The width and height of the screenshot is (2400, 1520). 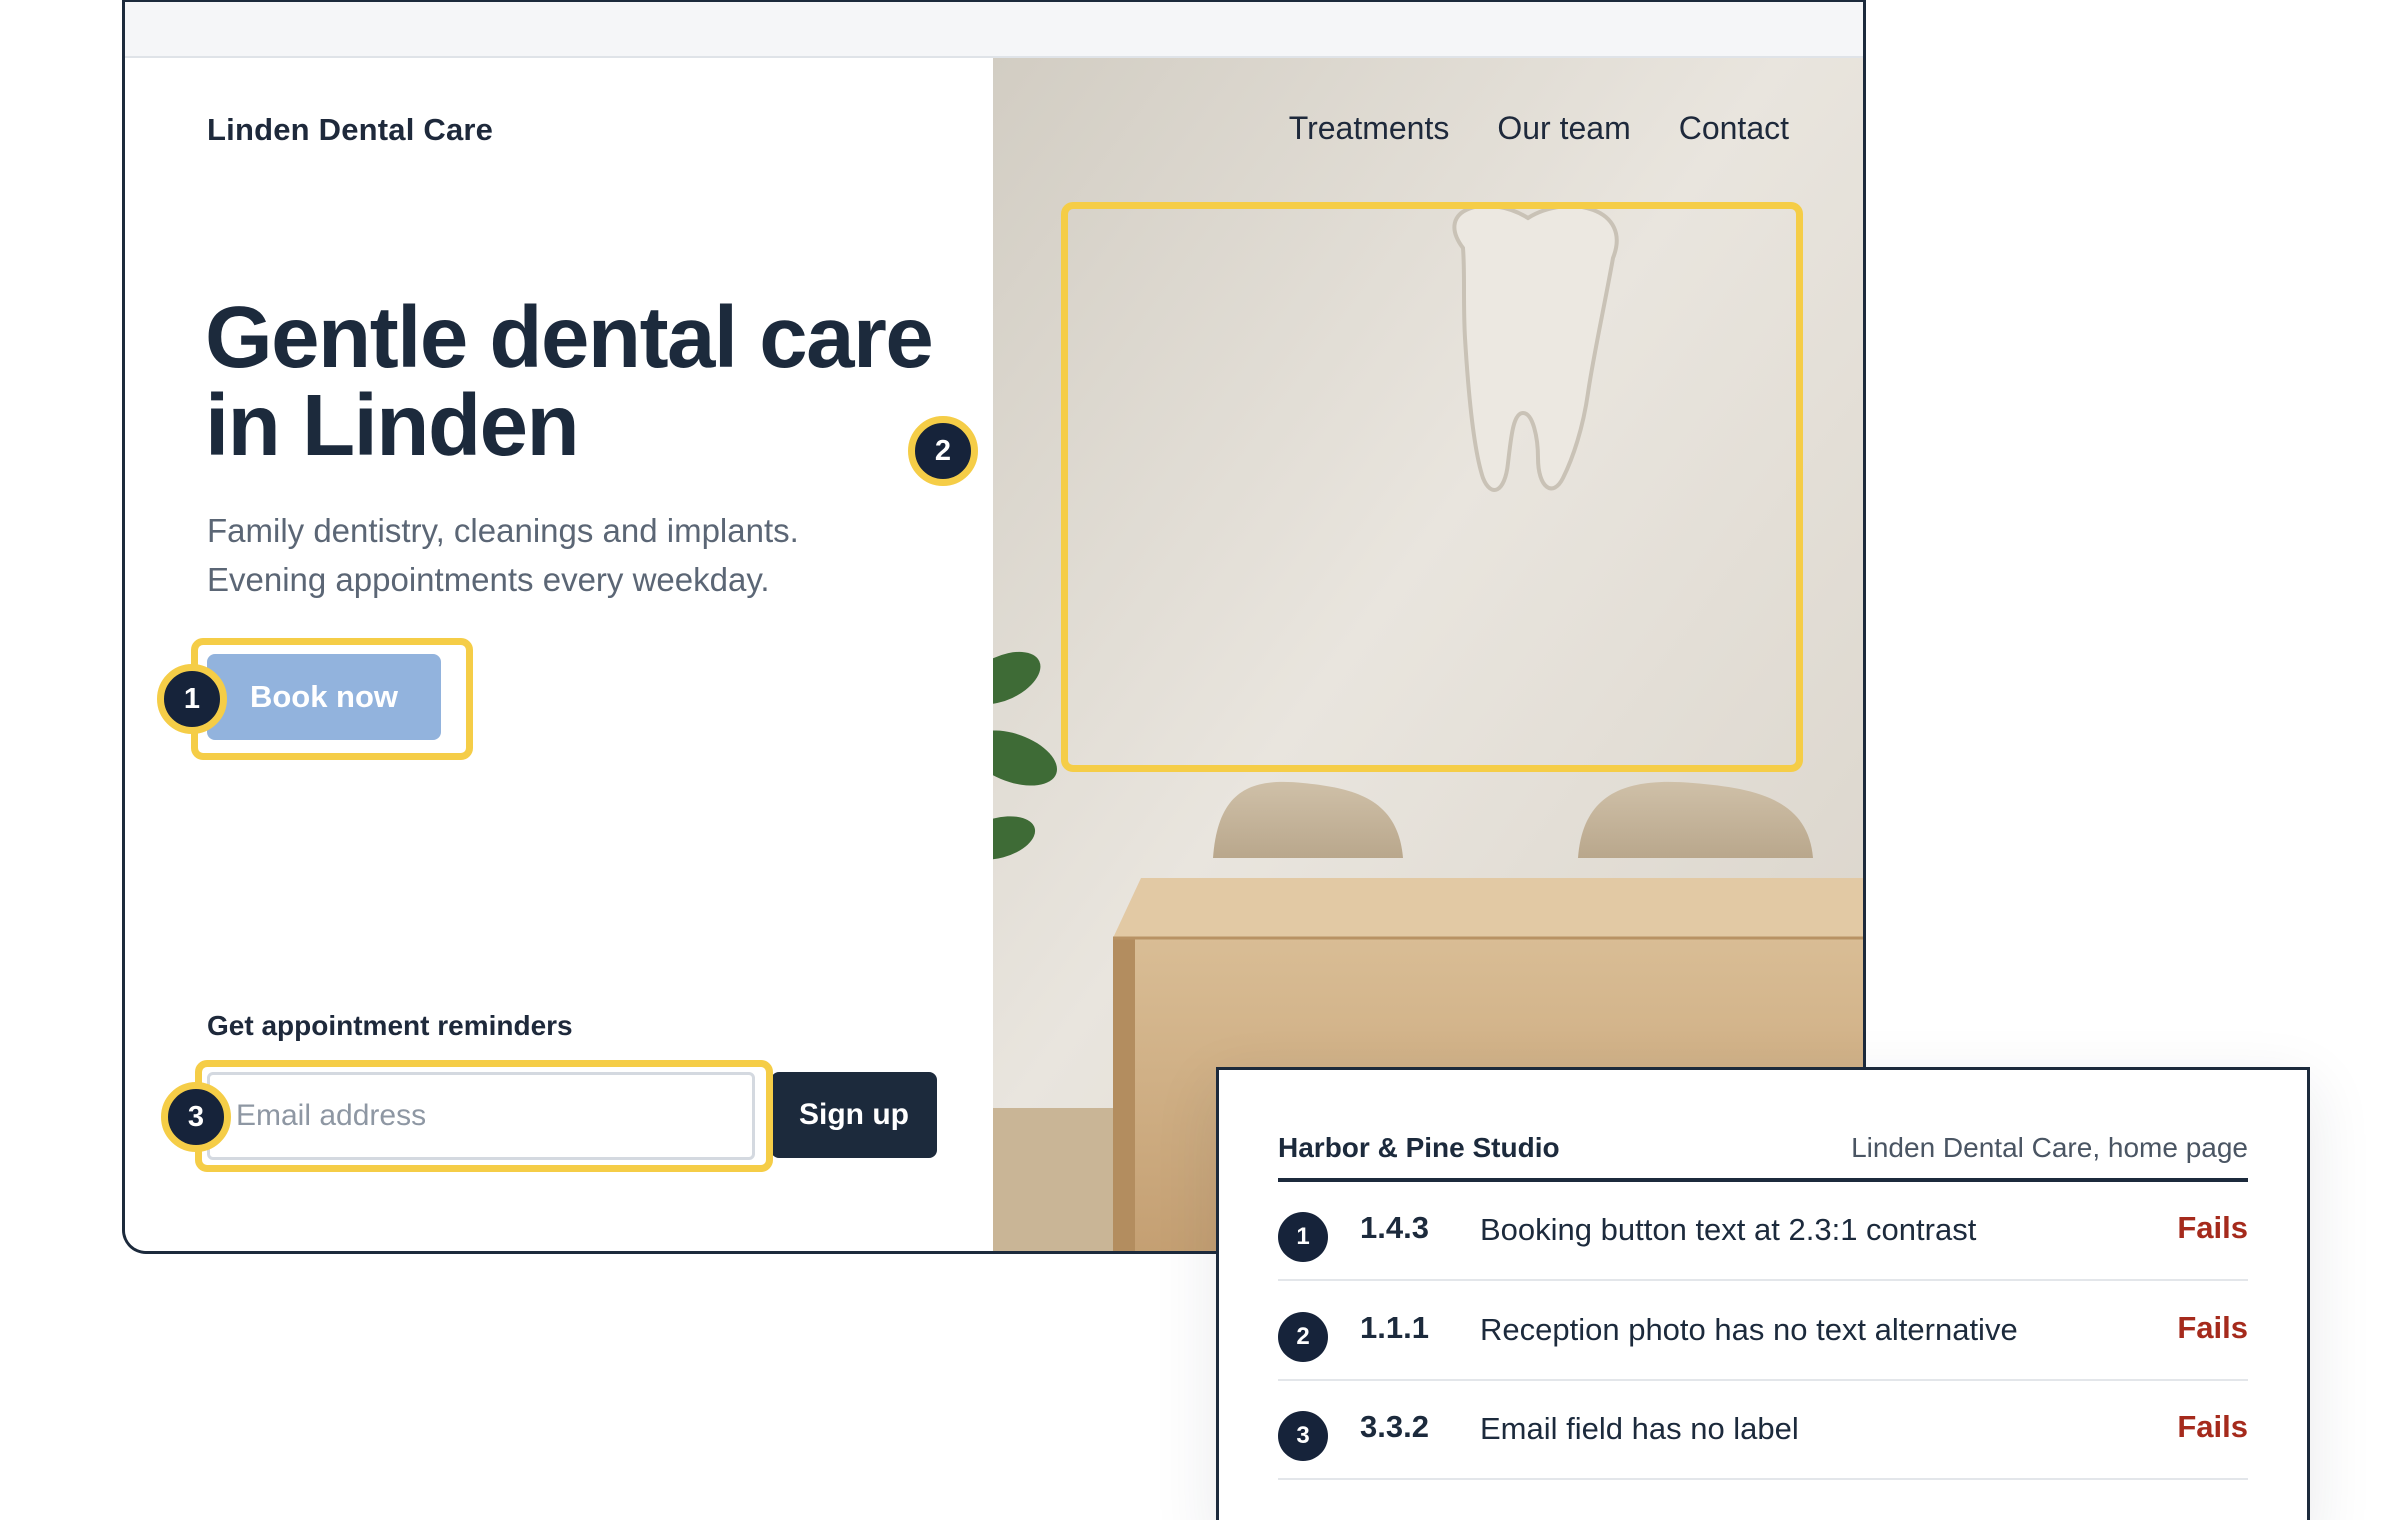 What do you see at coordinates (1394, 1426) in the screenshot?
I see `wcag-criterion: 3.3.2` at bounding box center [1394, 1426].